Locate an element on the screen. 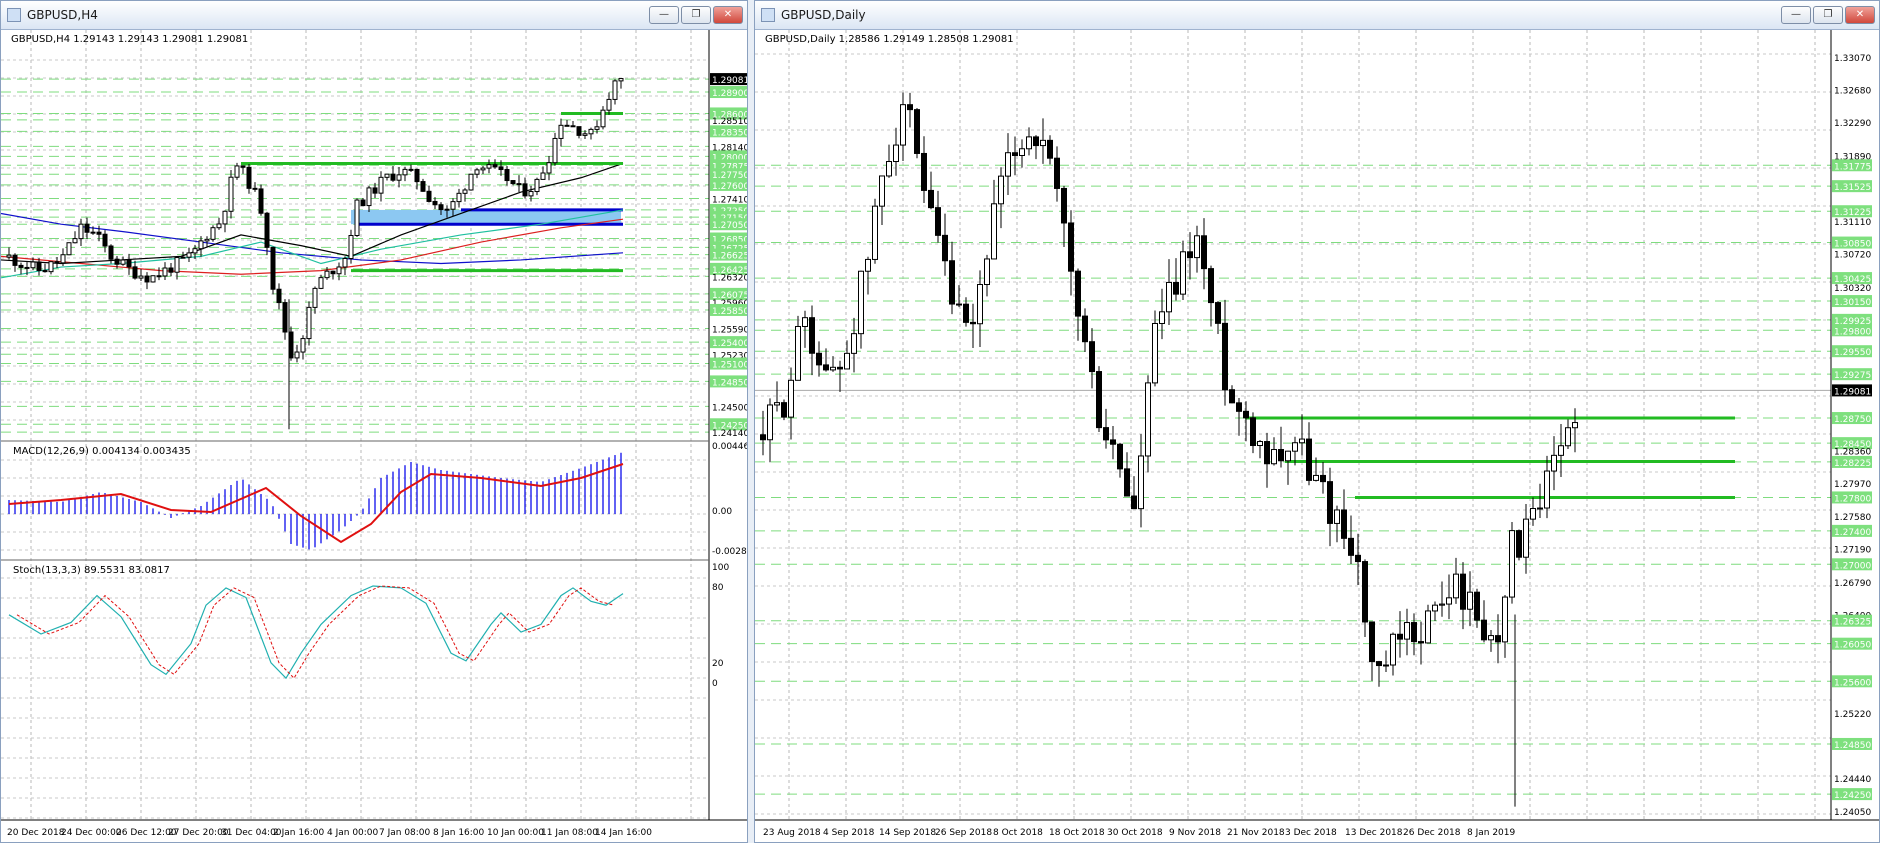  daily-title-bar: GBPUSD,Daily — ❐ ✕ is located at coordinates (1317, 15).